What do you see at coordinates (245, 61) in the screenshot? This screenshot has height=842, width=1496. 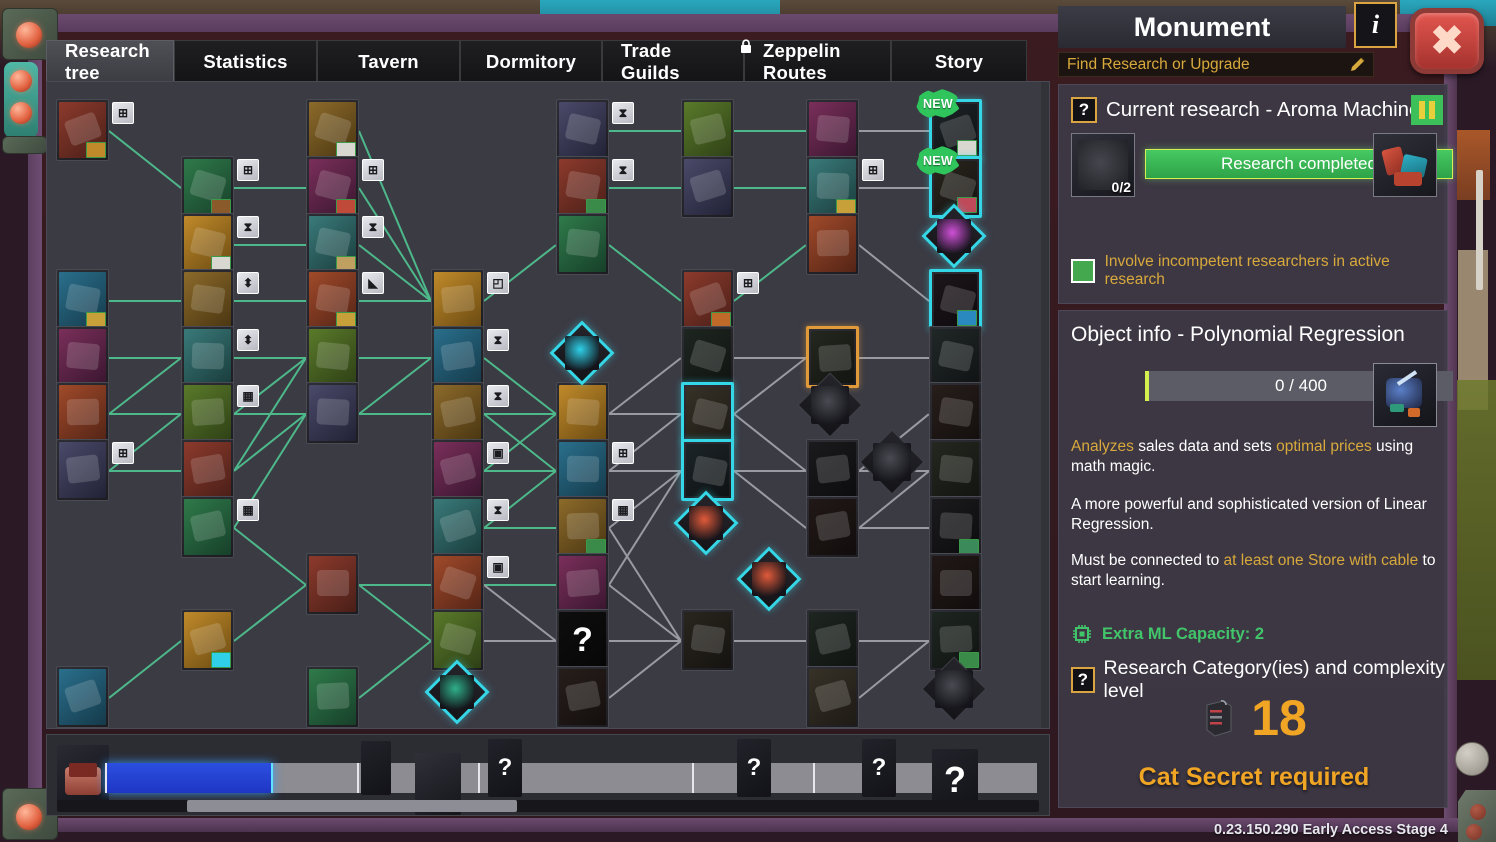 I see `tab-statistics: Statistics` at bounding box center [245, 61].